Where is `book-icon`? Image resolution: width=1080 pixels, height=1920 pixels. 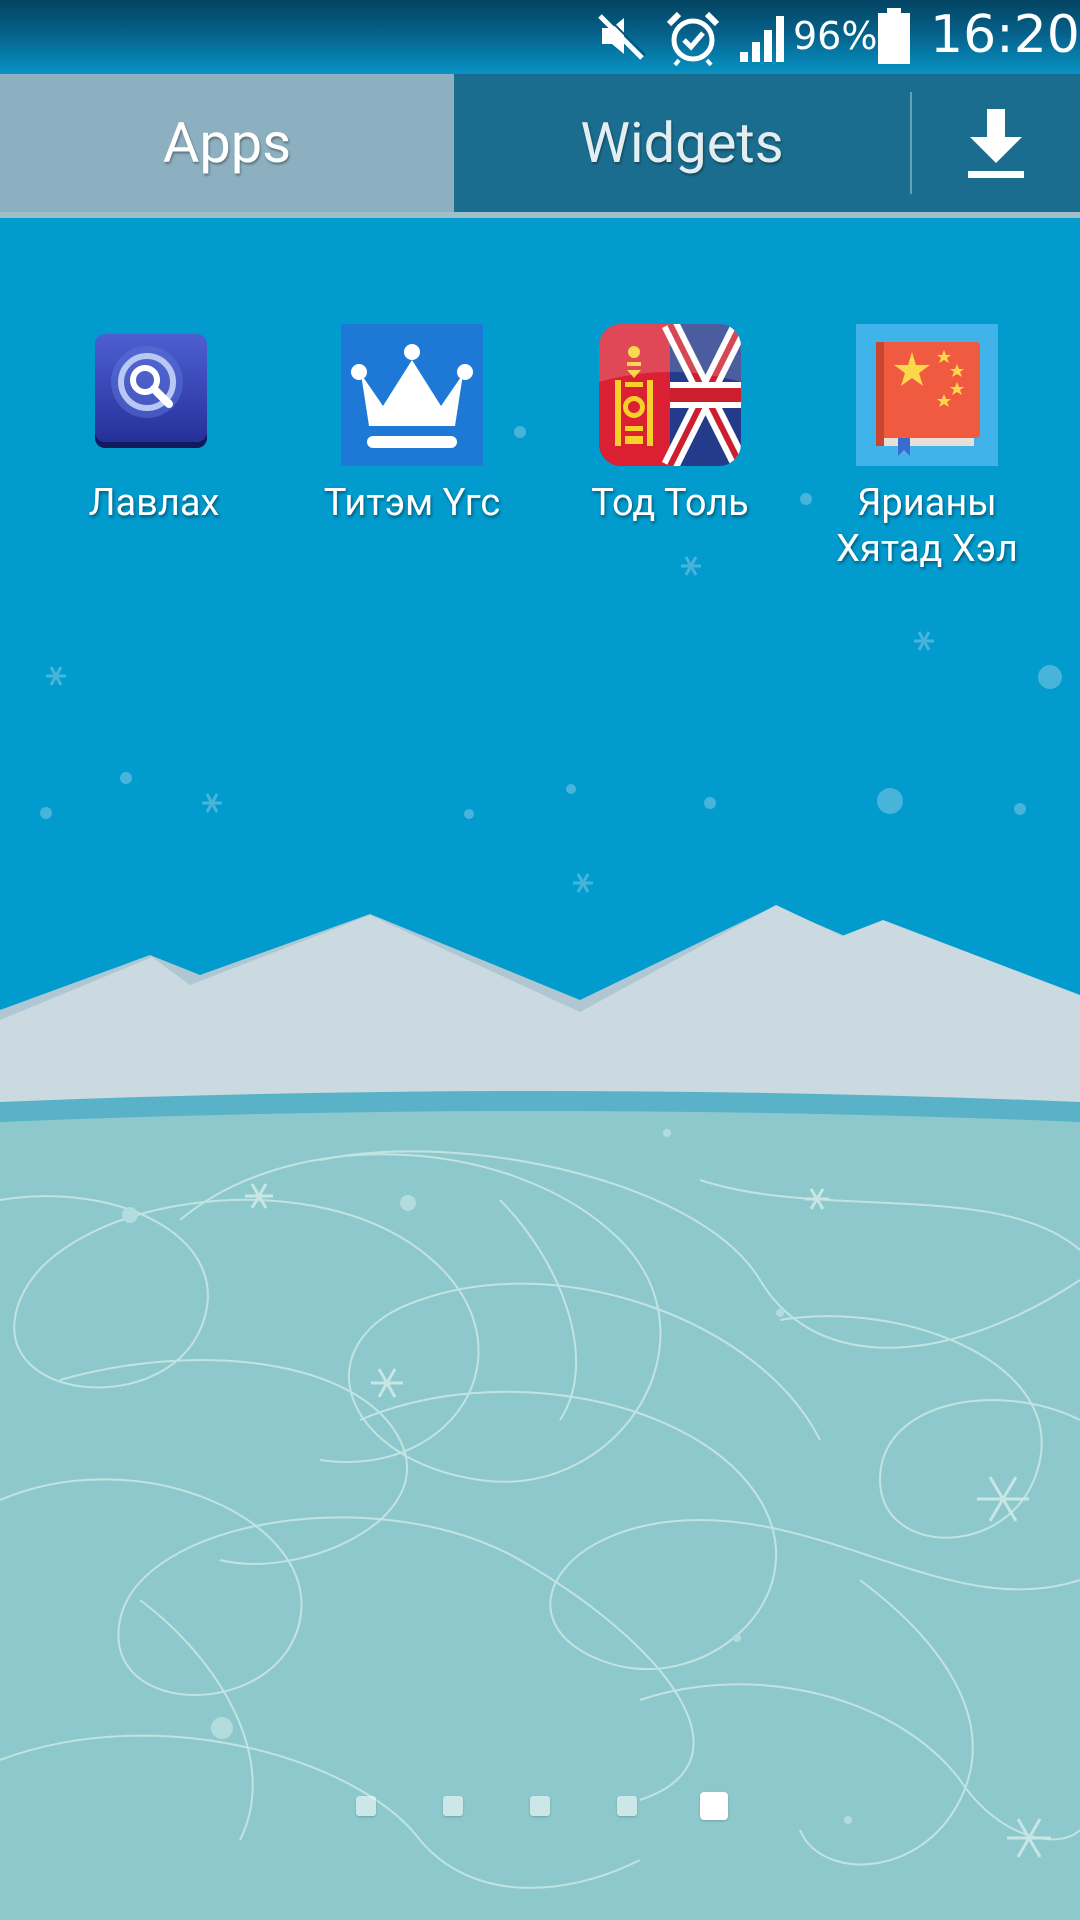
book-icon is located at coordinates (927, 395).